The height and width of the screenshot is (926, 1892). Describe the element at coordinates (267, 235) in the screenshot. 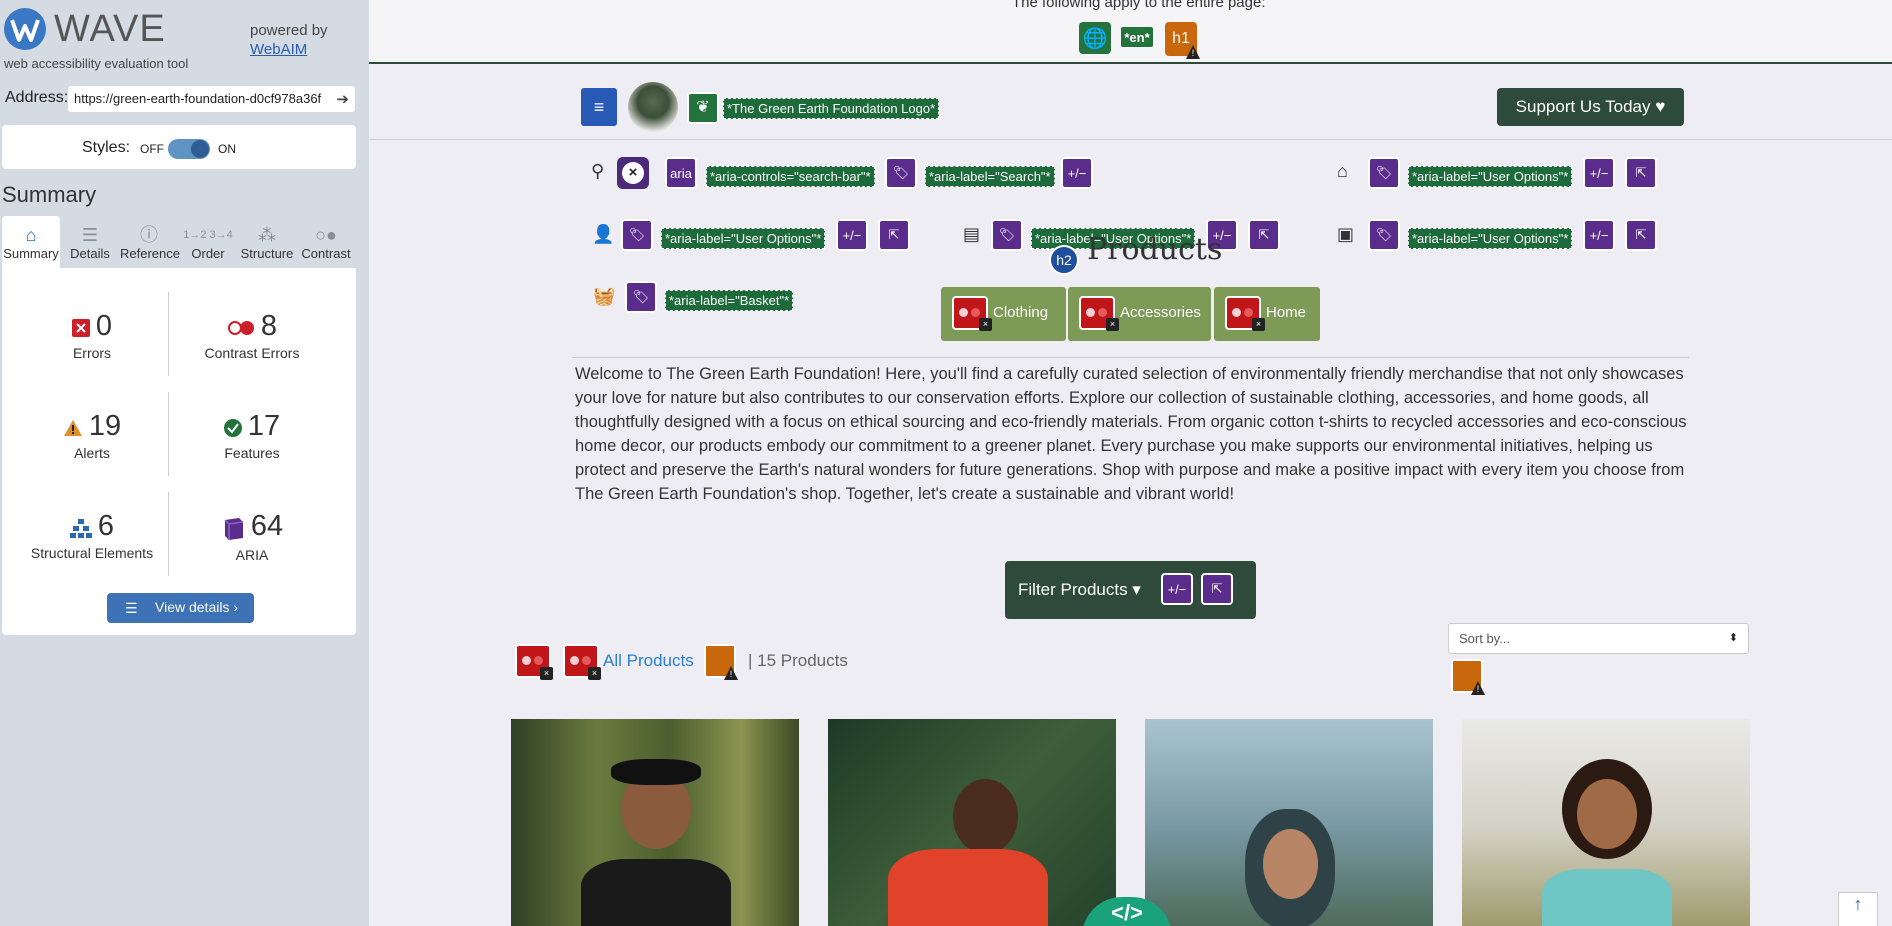

I see `structure-icon: ⁂` at that location.